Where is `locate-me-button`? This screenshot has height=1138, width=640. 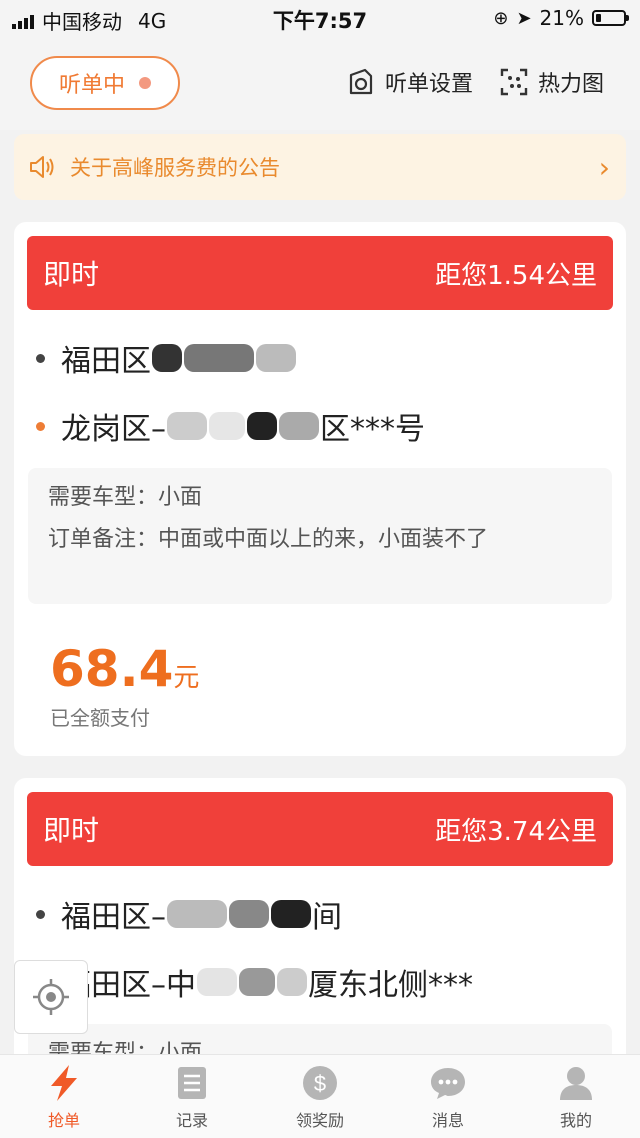
locate-me-button is located at coordinates (51, 997).